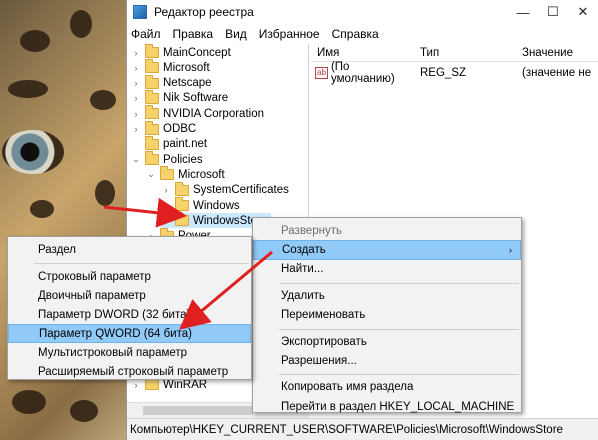  I want to click on menu-bar: Файл Правка Вид Избранное Справка, so click(362, 34).